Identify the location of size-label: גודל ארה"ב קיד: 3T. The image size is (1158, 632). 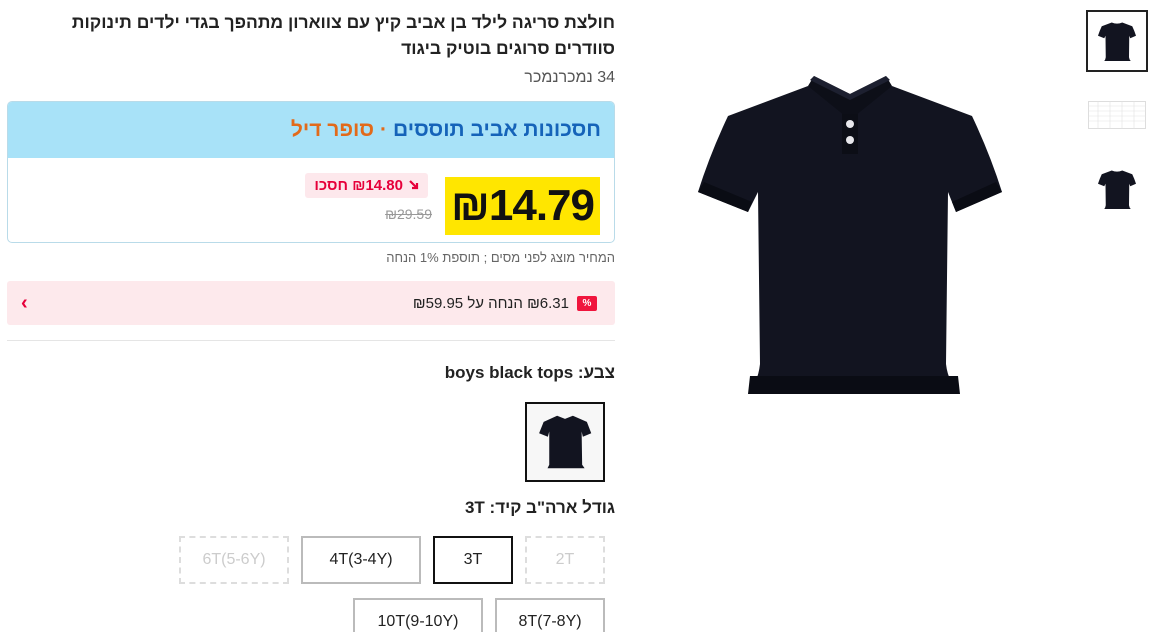
(539, 507).